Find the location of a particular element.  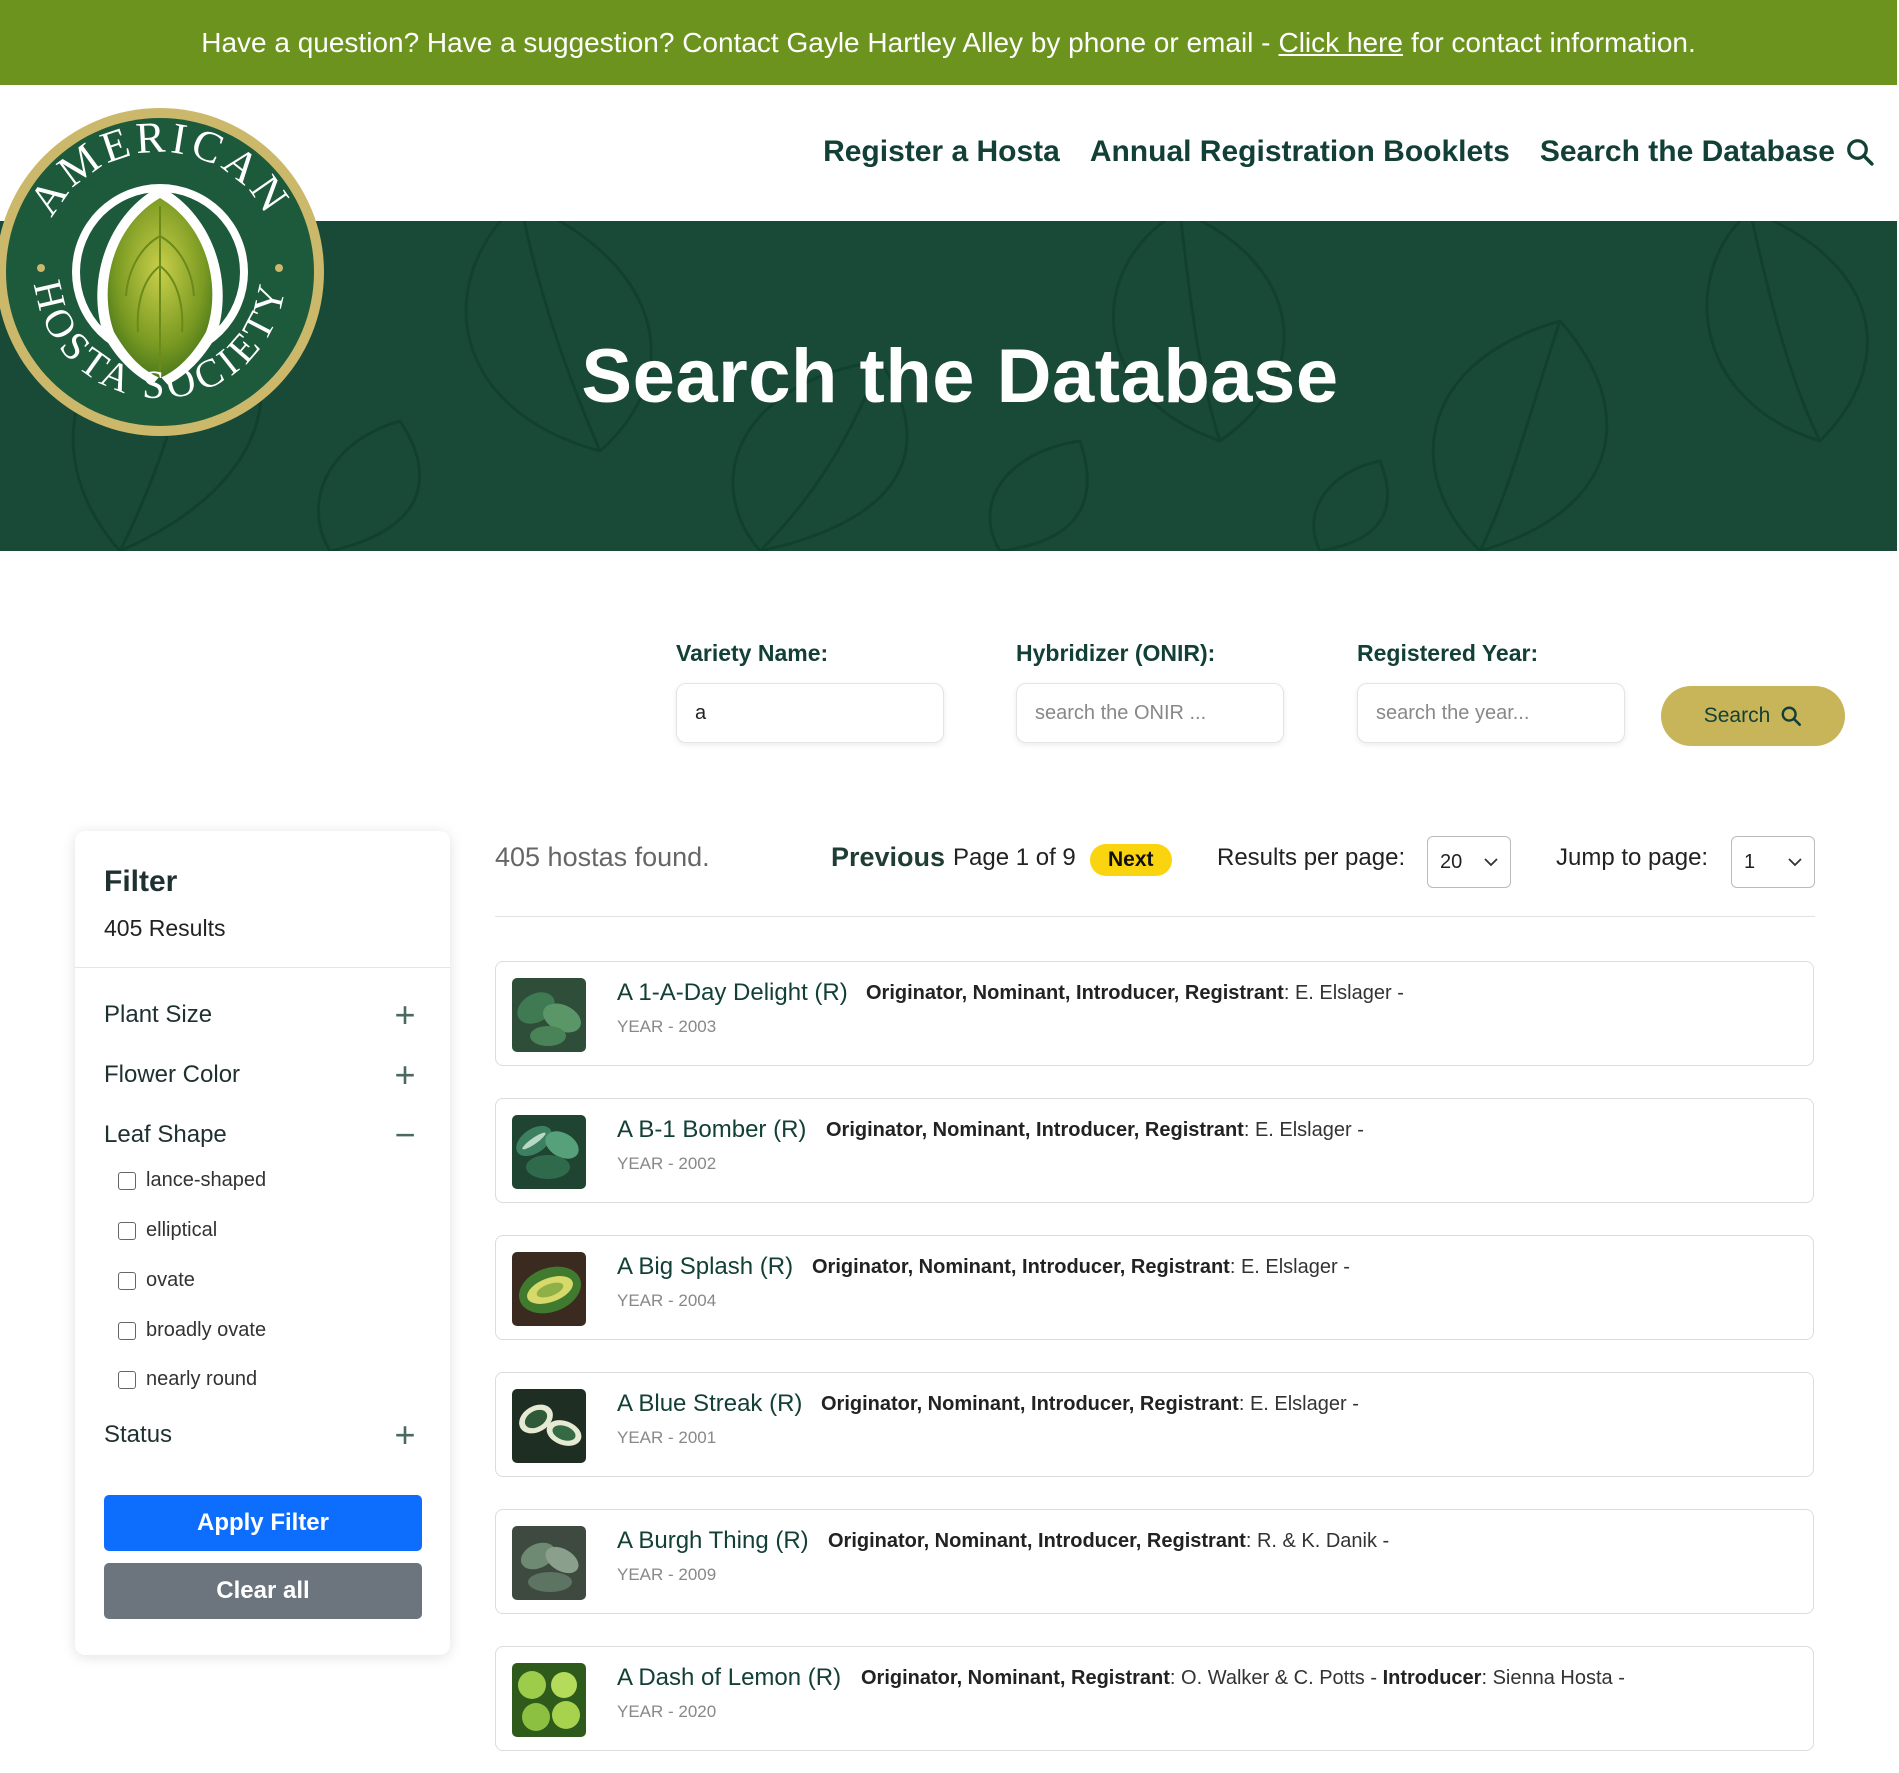

credit-roles: Originator, Nominant, Registrant is located at coordinates (1015, 1678).